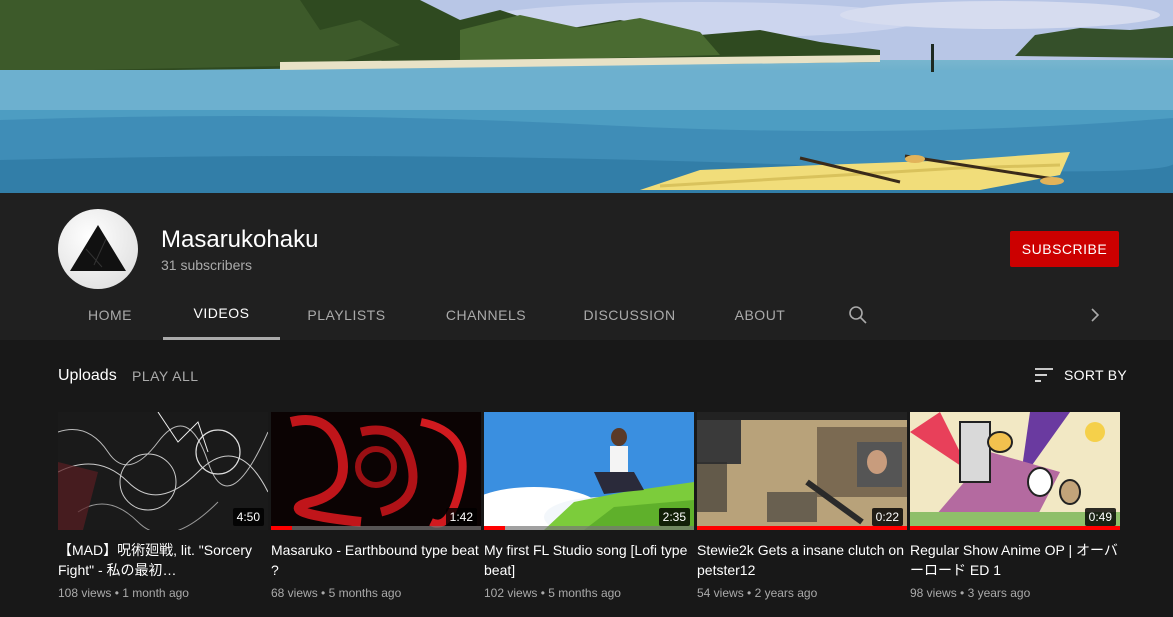 This screenshot has width=1173, height=617. I want to click on video-meta: 98 views • 3 years ago, so click(970, 593).